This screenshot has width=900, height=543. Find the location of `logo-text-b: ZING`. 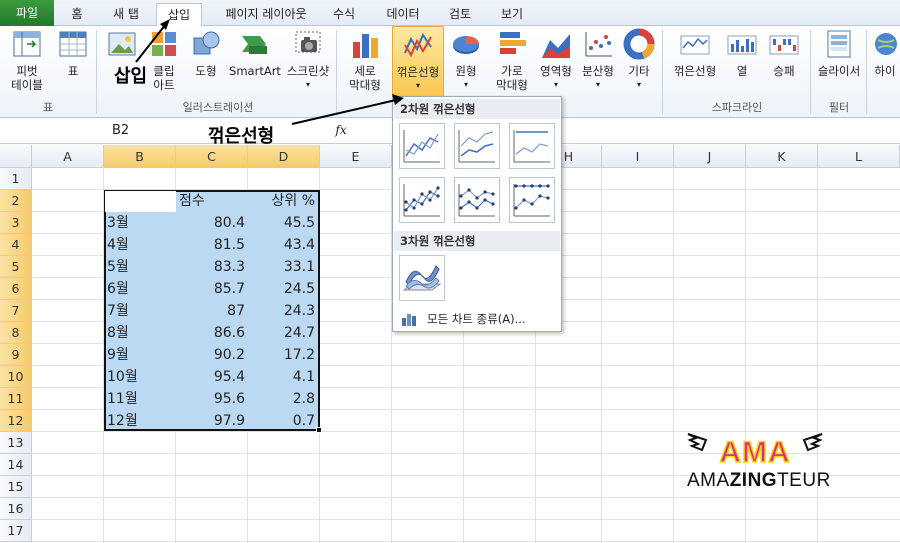

logo-text-b: ZING is located at coordinates (753, 480).